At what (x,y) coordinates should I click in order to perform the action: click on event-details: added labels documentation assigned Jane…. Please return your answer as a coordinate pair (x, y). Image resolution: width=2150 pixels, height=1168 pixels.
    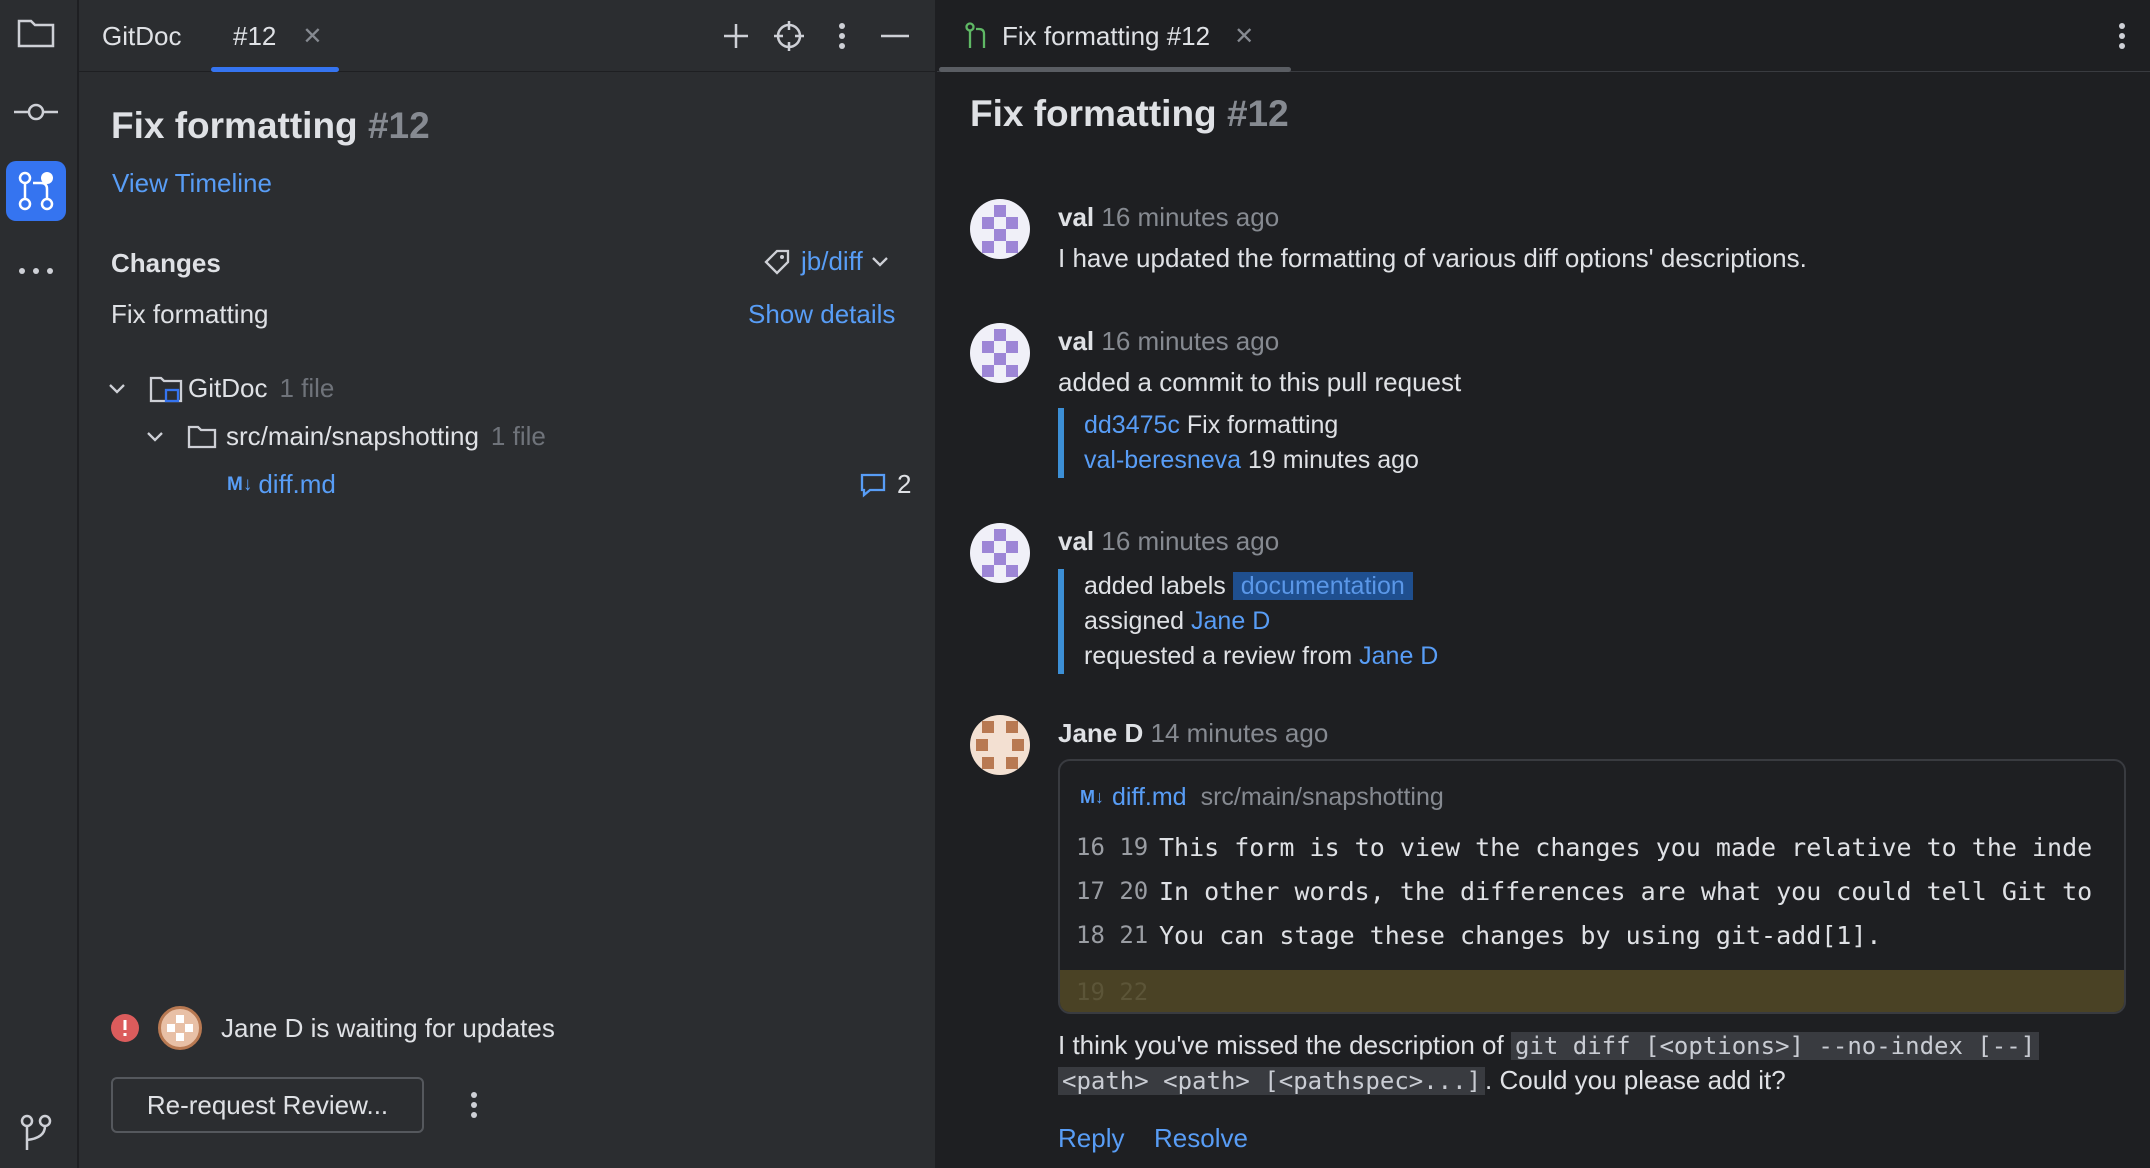
    Looking at the image, I should click on (1248, 621).